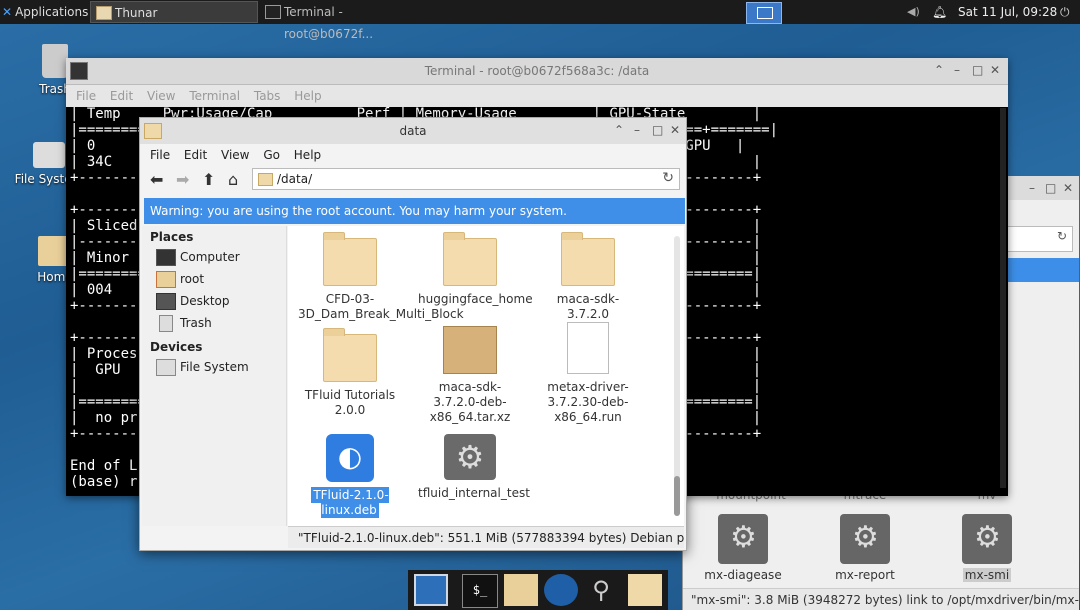 The width and height of the screenshot is (1080, 610). What do you see at coordinates (764, 13) in the screenshot?
I see `workspace-switcher` at bounding box center [764, 13].